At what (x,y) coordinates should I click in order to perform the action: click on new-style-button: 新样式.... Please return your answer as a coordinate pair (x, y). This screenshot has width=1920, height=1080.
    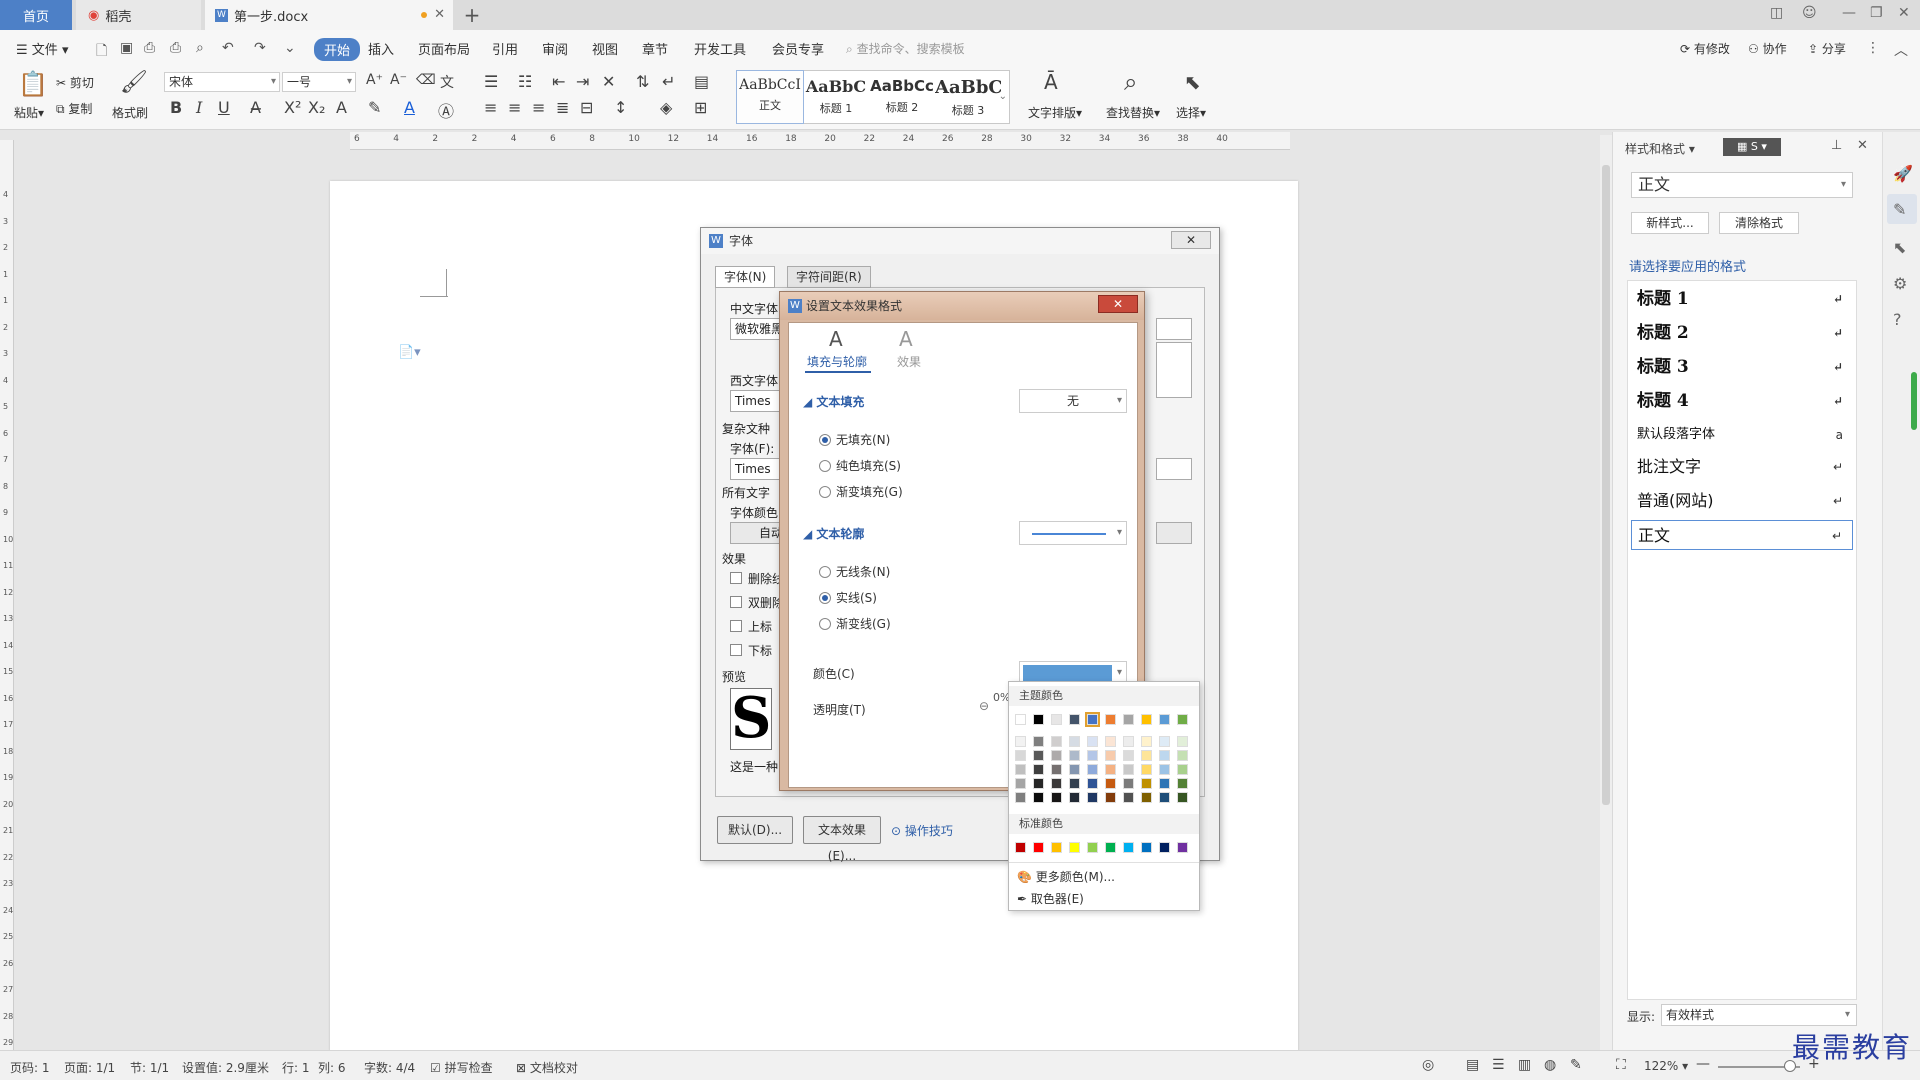
    Looking at the image, I should click on (1670, 223).